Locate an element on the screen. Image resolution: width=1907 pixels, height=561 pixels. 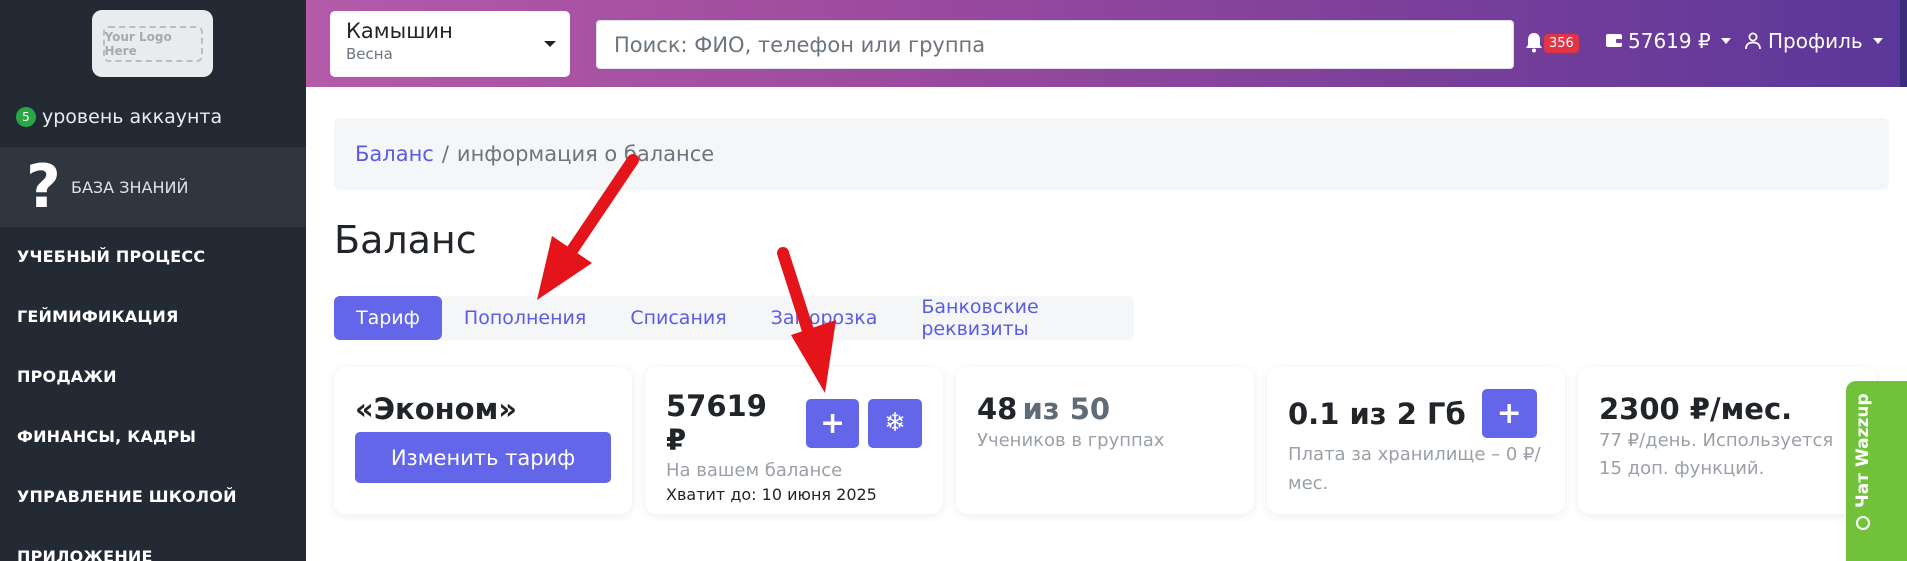
tab-bank-details: Банковские реквизиты is located at coordinates (1016, 318).